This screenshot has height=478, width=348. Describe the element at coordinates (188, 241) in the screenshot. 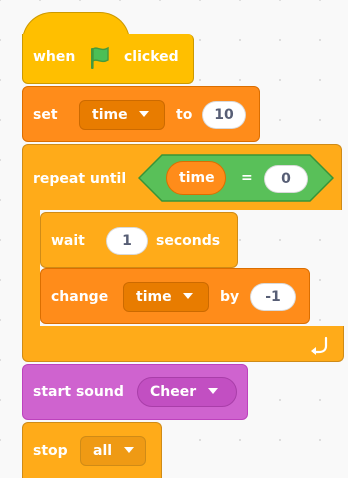

I see `seconds-label: seconds` at that location.